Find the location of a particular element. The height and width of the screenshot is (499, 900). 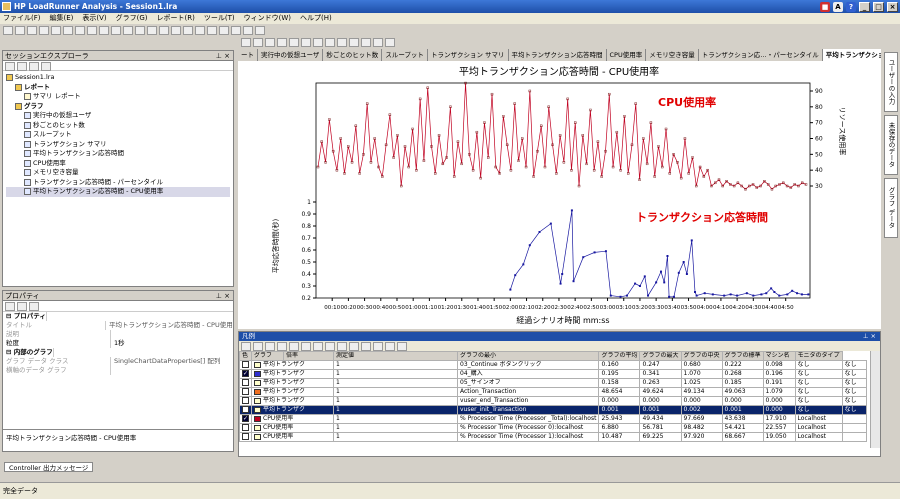

tab-graph: トランザクション サマリ is located at coordinates (468, 55).